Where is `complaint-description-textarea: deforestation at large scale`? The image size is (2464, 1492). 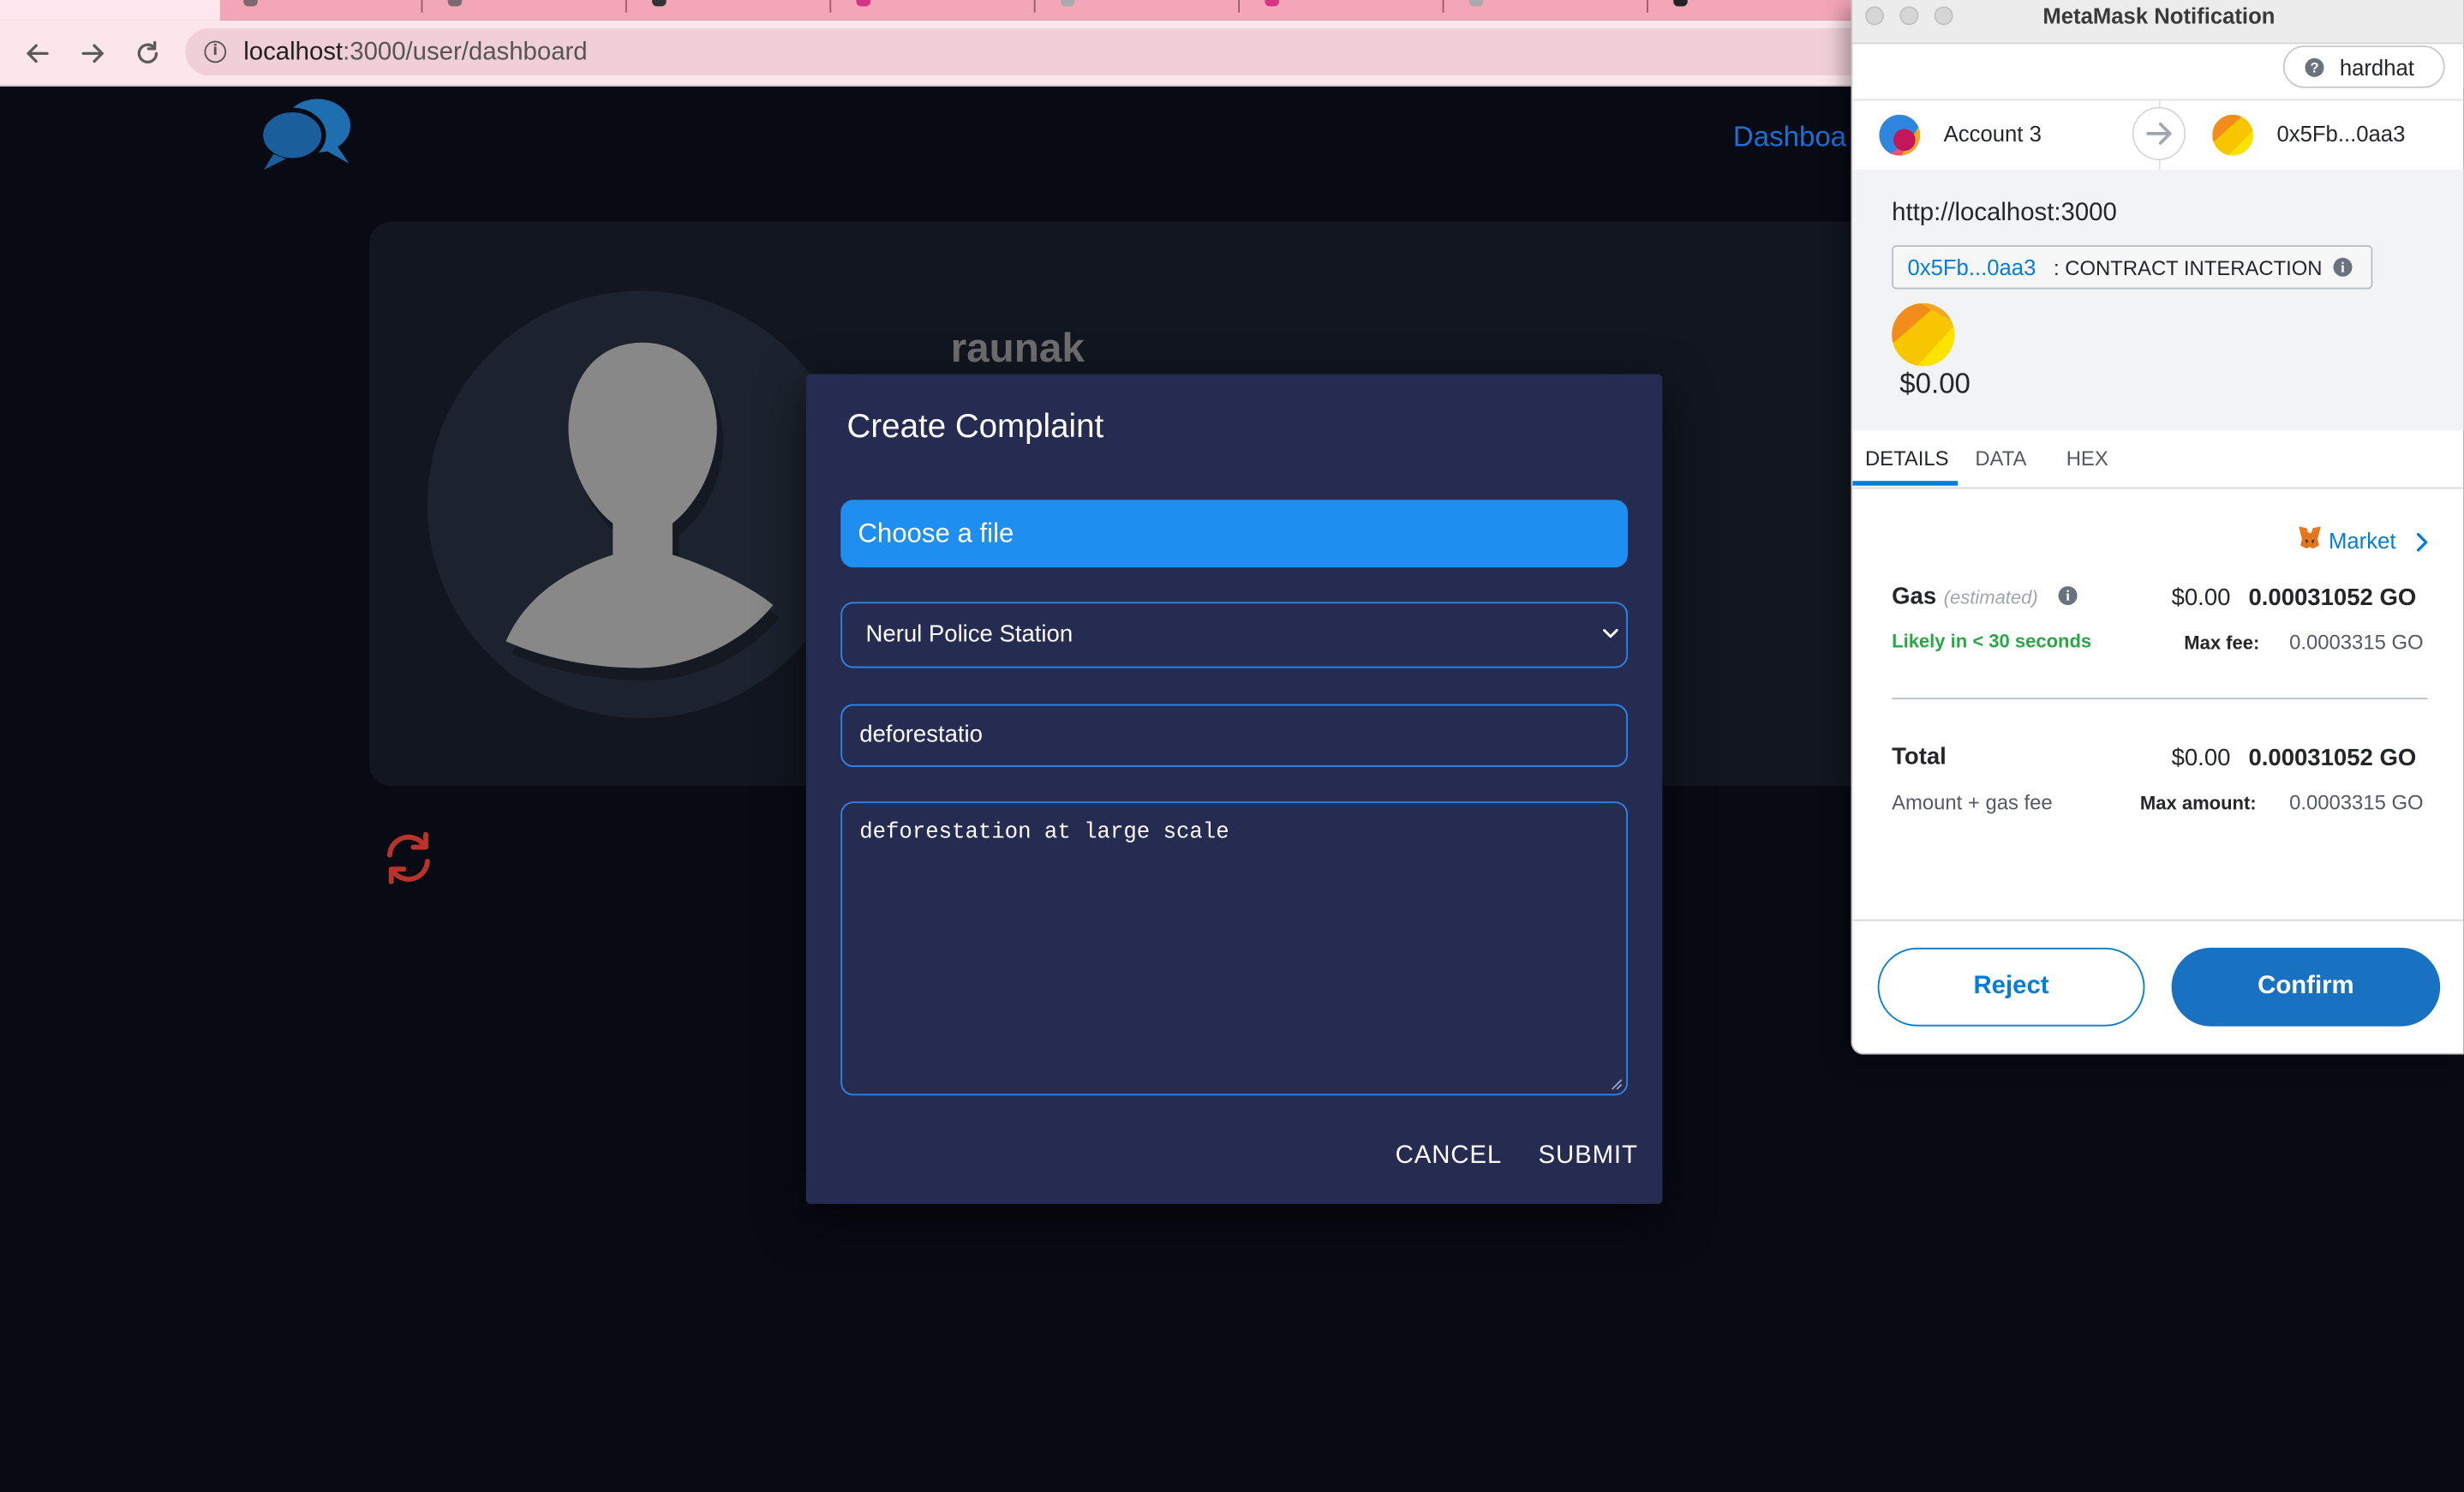
complaint-description-textarea: deforestation at large scale is located at coordinates (1234, 948).